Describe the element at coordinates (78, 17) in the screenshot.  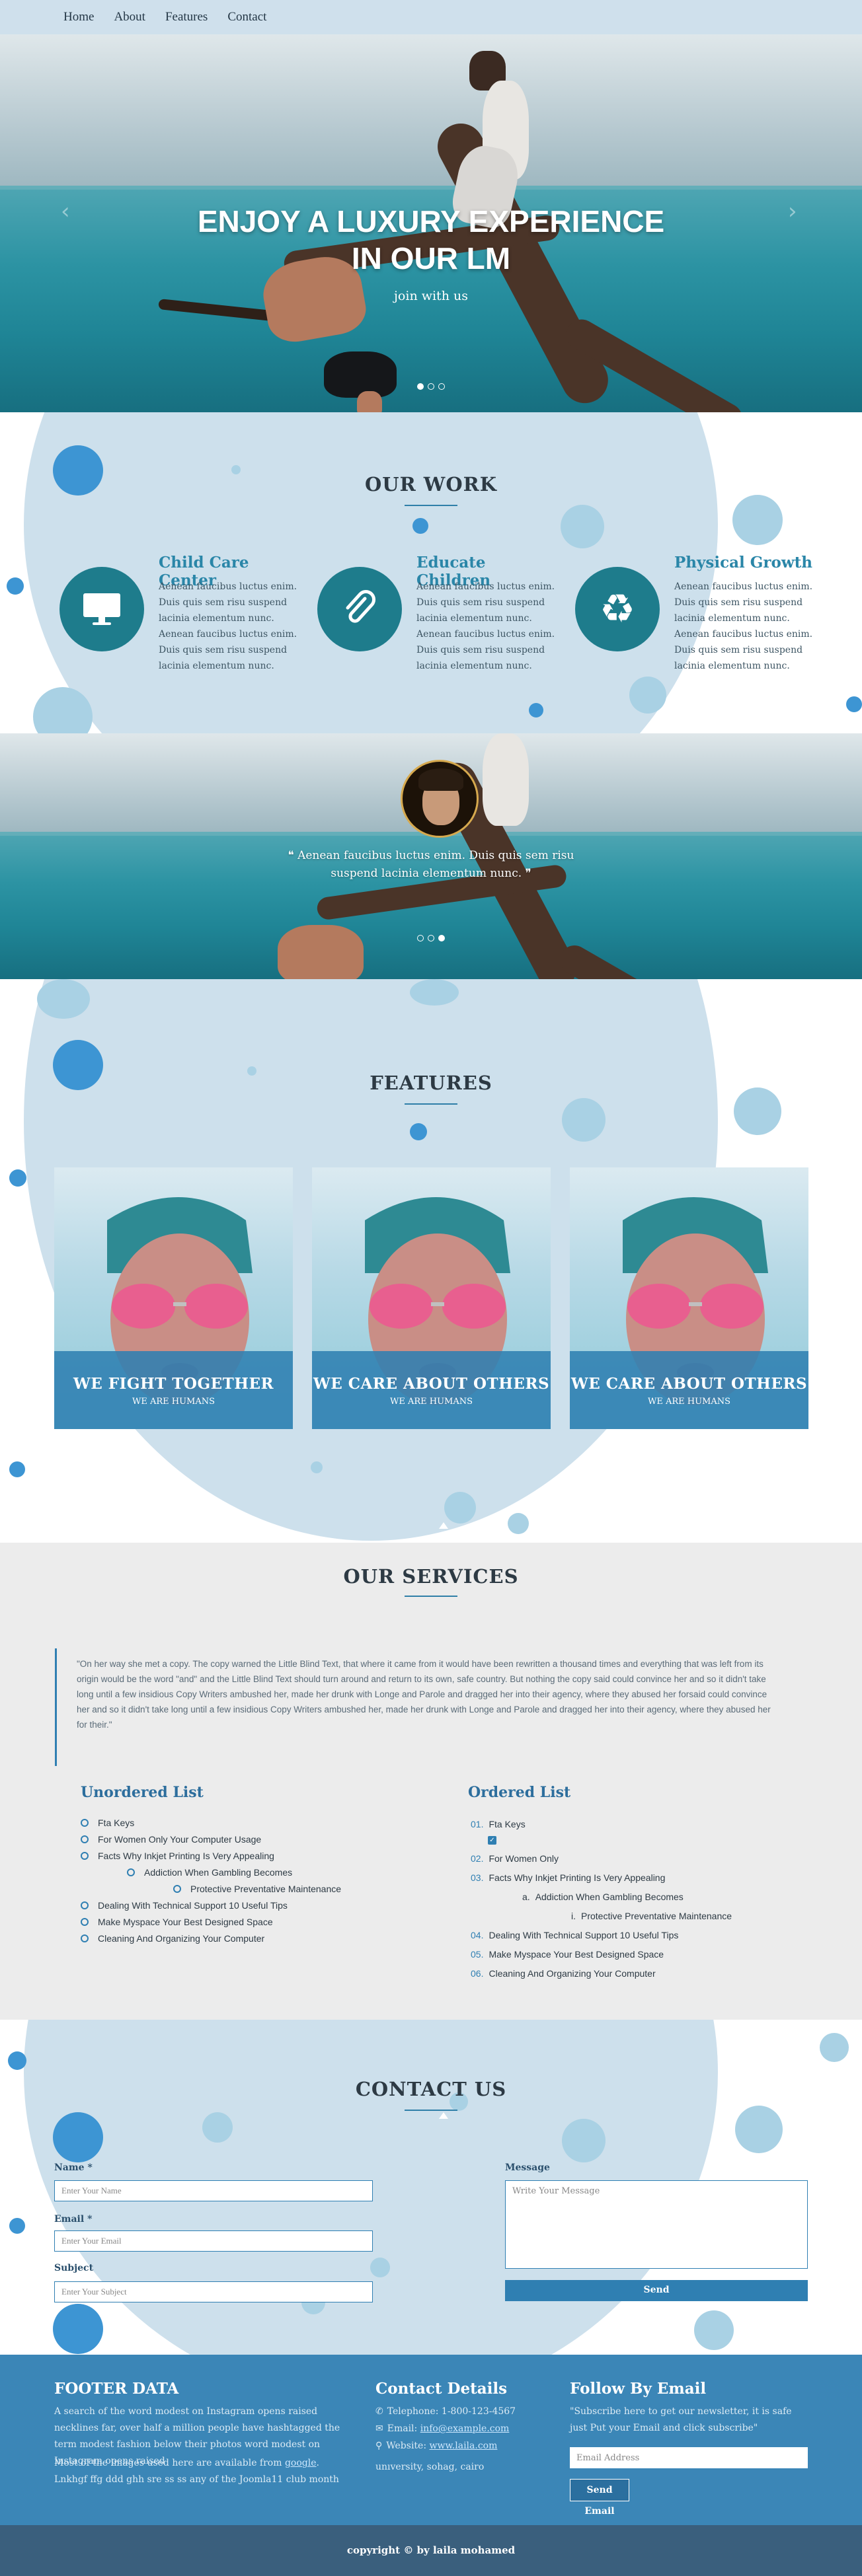
I see `nav-home-link: Home` at that location.